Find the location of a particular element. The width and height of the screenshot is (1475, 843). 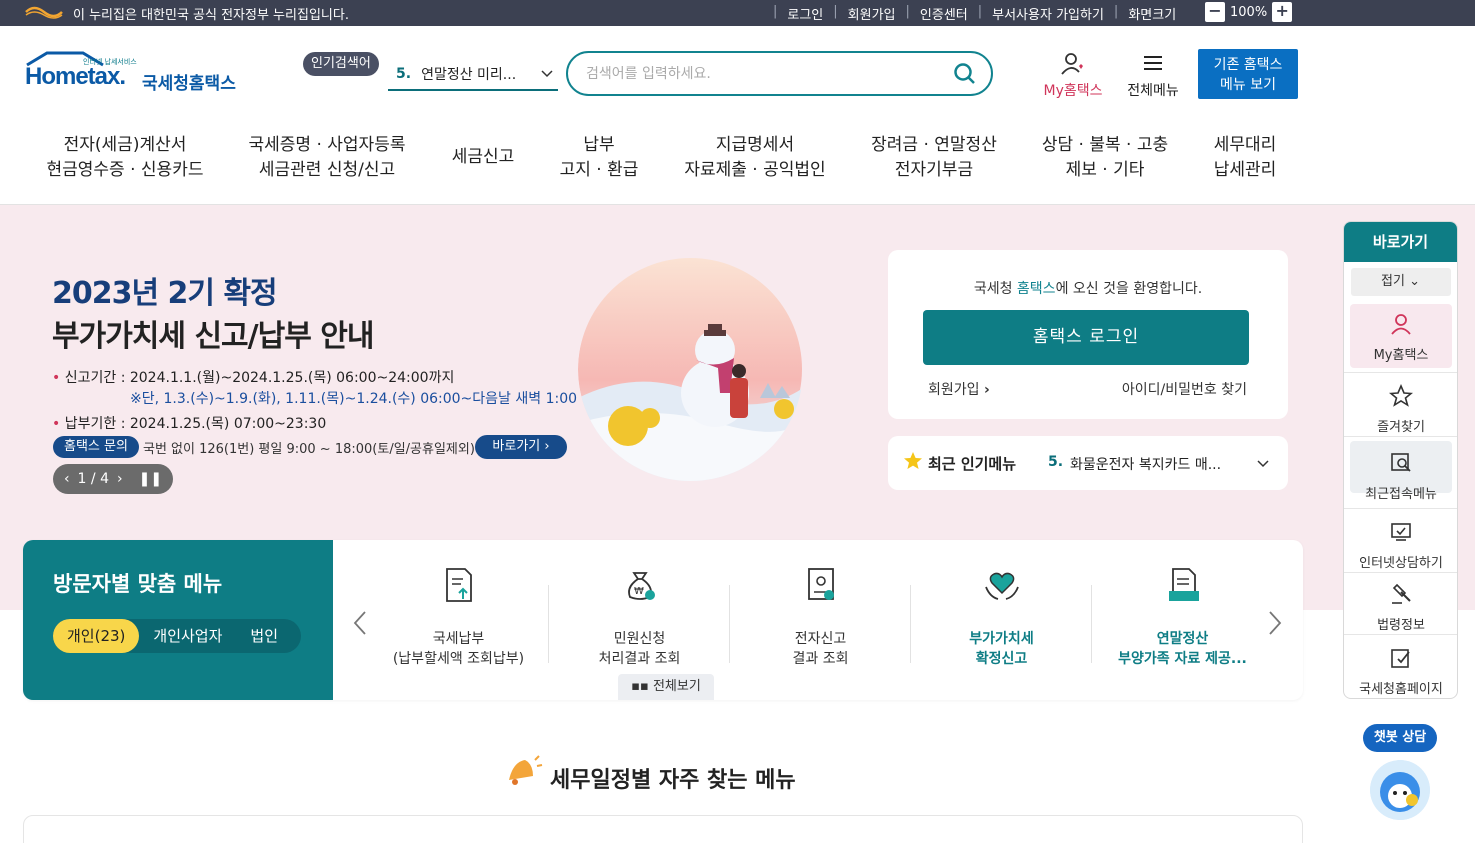

nav-item-label: 전자(세금)계산서 is located at coordinates (125, 145).